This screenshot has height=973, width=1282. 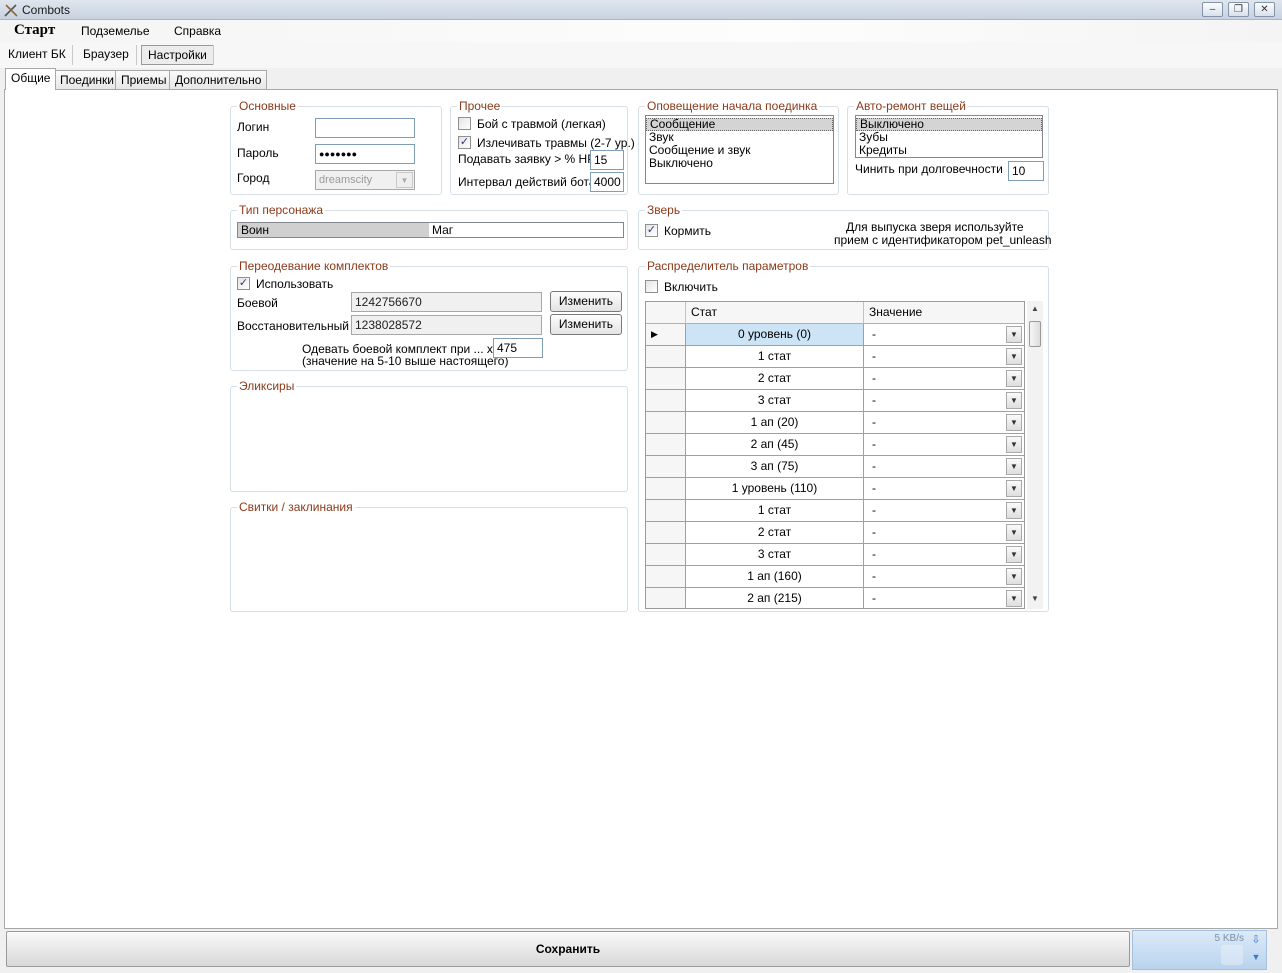 What do you see at coordinates (34, 30) in the screenshot?
I see `menu-start: Старт` at bounding box center [34, 30].